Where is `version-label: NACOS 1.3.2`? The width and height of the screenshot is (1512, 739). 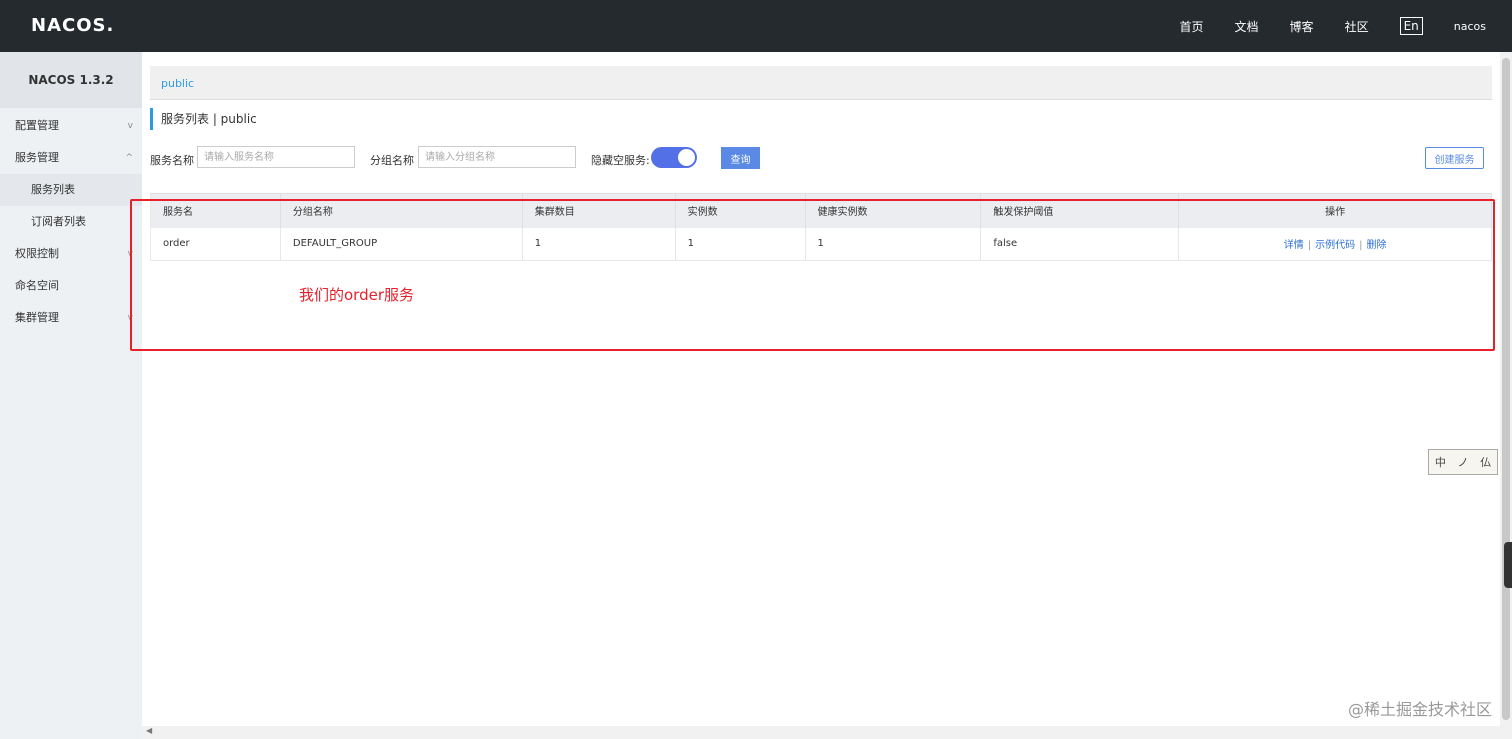 version-label: NACOS 1.3.2 is located at coordinates (71, 80).